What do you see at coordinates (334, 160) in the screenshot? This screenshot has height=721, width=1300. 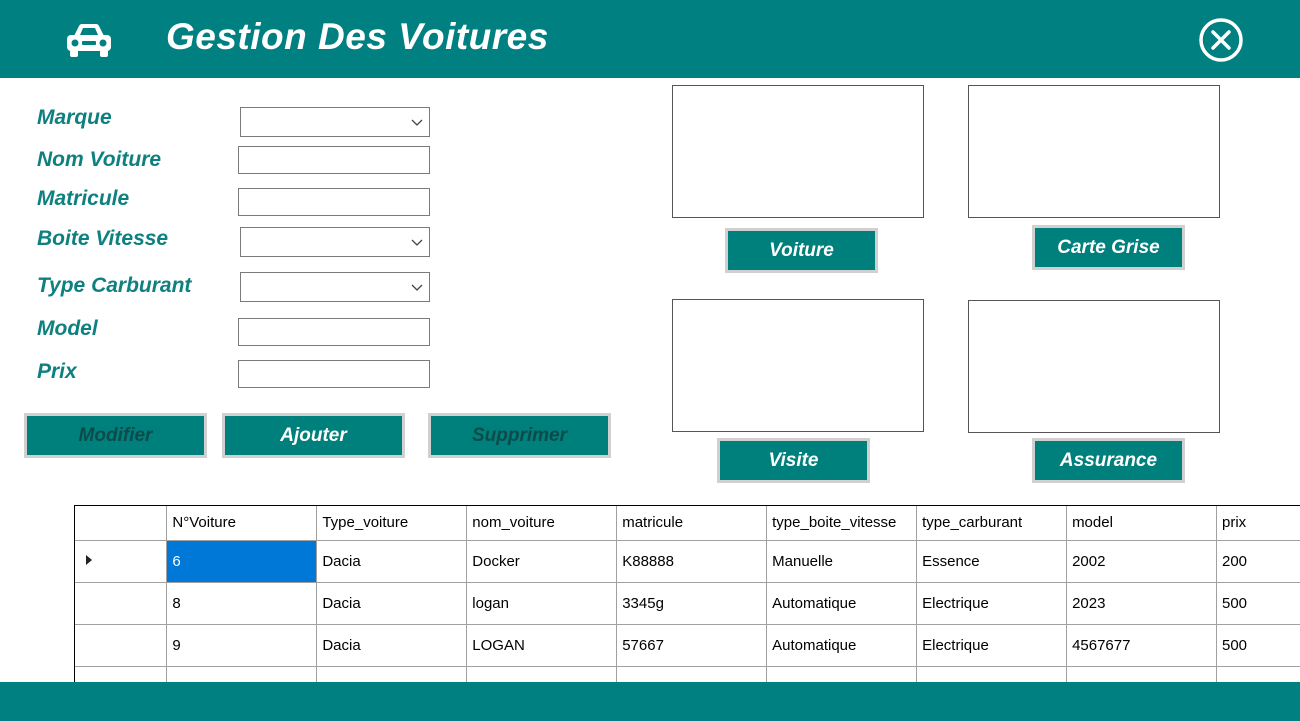 I see `nom-voiture-field` at bounding box center [334, 160].